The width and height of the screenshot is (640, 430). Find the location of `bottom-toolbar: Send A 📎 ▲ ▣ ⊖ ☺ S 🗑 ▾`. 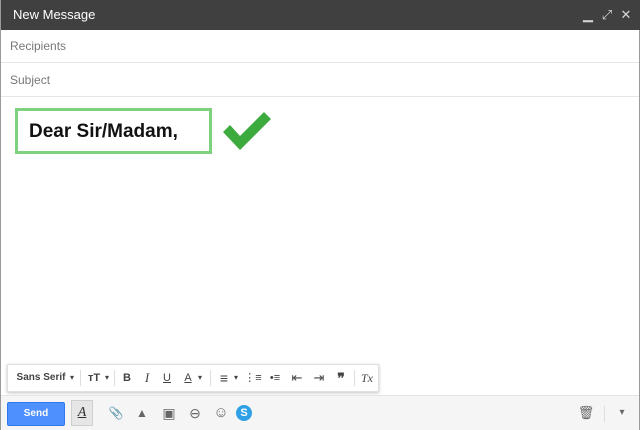

bottom-toolbar: Send A 📎 ▲ ▣ ⊖ ☺ S 🗑 ▾ is located at coordinates (320, 412).